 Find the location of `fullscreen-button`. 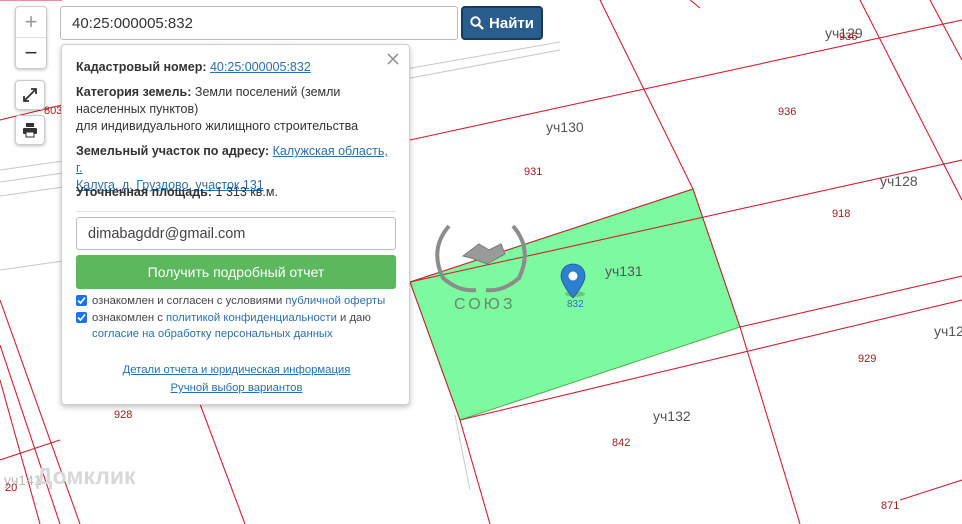

fullscreen-button is located at coordinates (30, 95).